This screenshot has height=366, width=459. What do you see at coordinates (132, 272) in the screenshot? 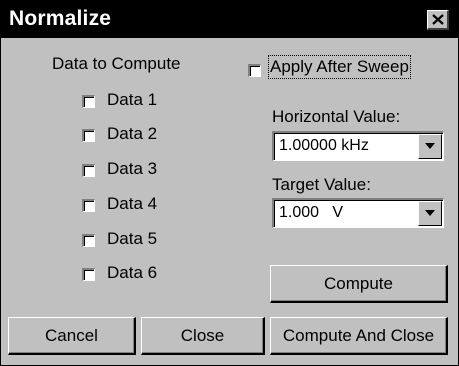
I see `data-6-label: Data 6` at bounding box center [132, 272].